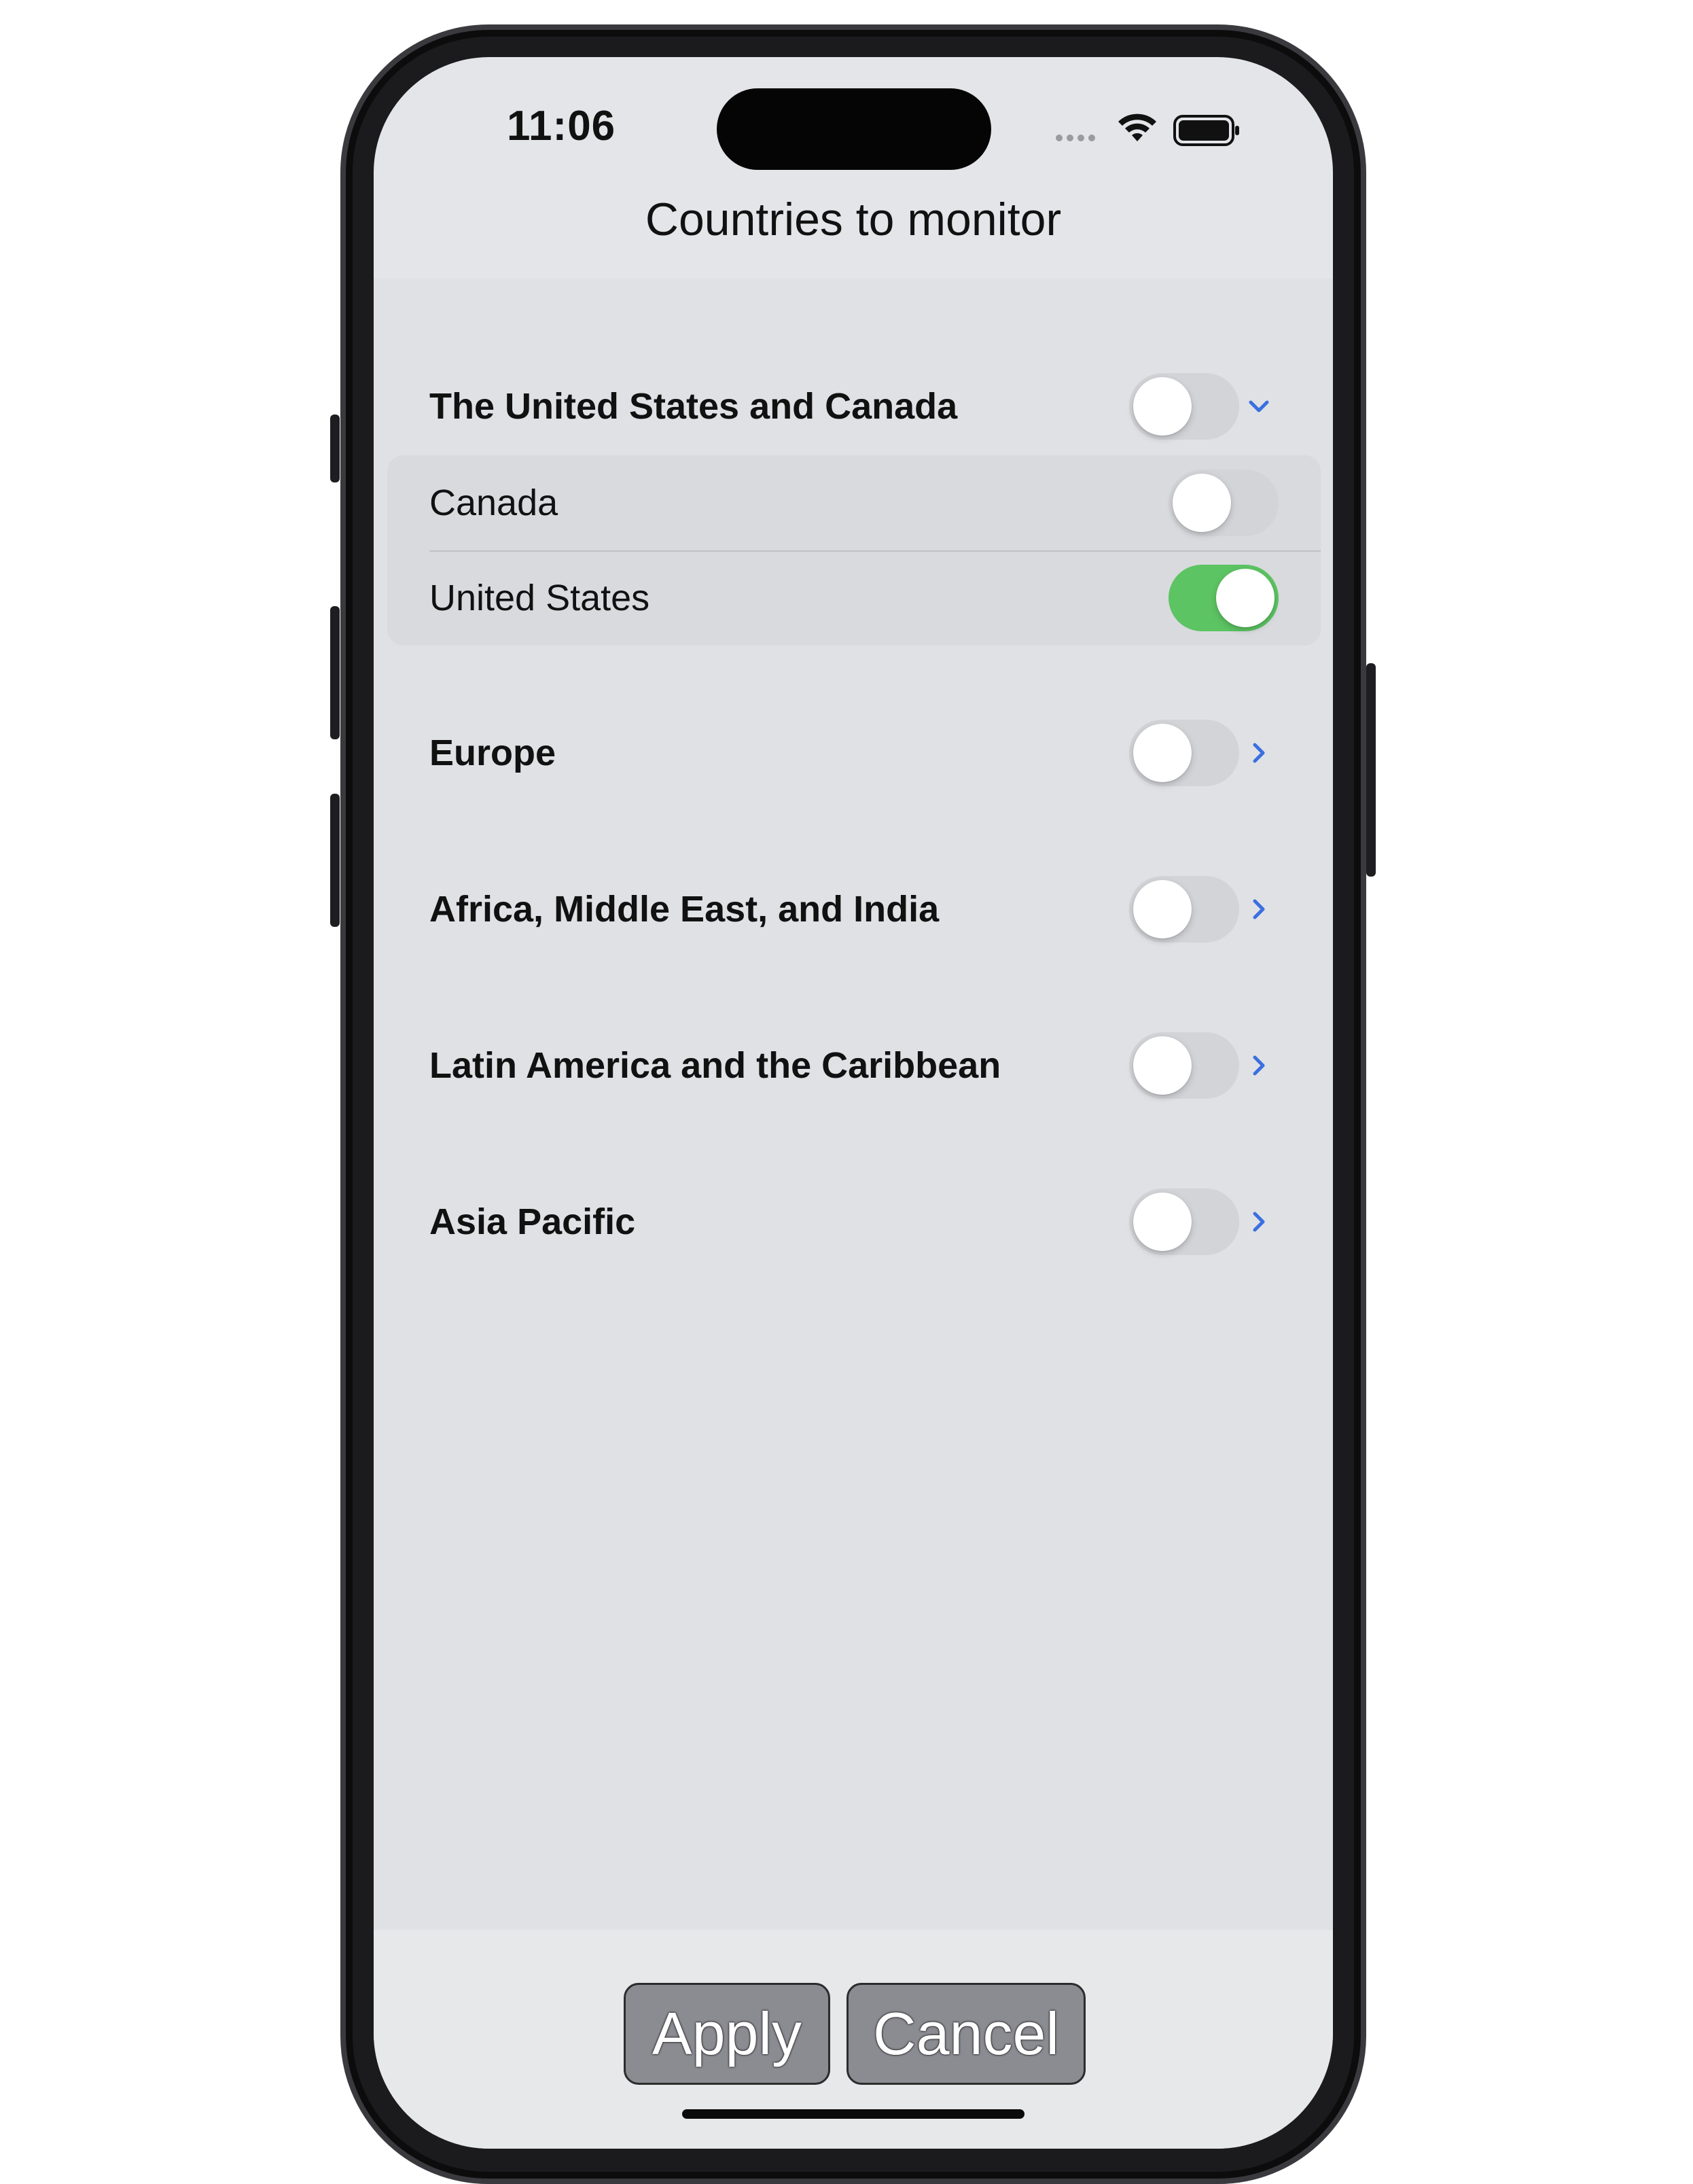 This screenshot has height=2184, width=1693. I want to click on battery-icon, so click(1206, 131).